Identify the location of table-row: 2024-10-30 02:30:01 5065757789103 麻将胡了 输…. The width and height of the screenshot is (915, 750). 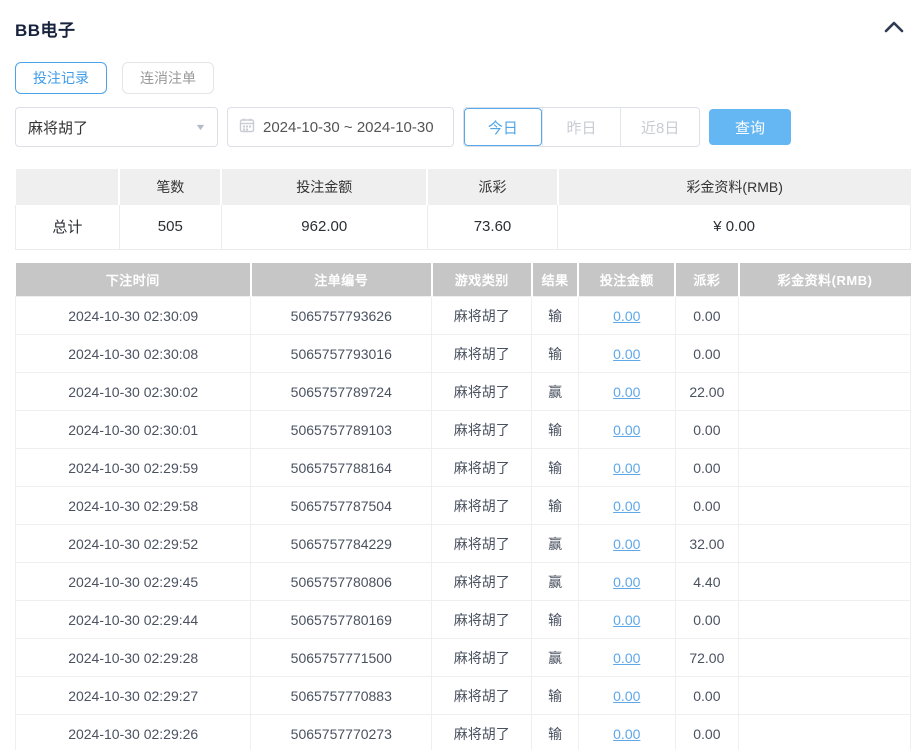
(462, 429).